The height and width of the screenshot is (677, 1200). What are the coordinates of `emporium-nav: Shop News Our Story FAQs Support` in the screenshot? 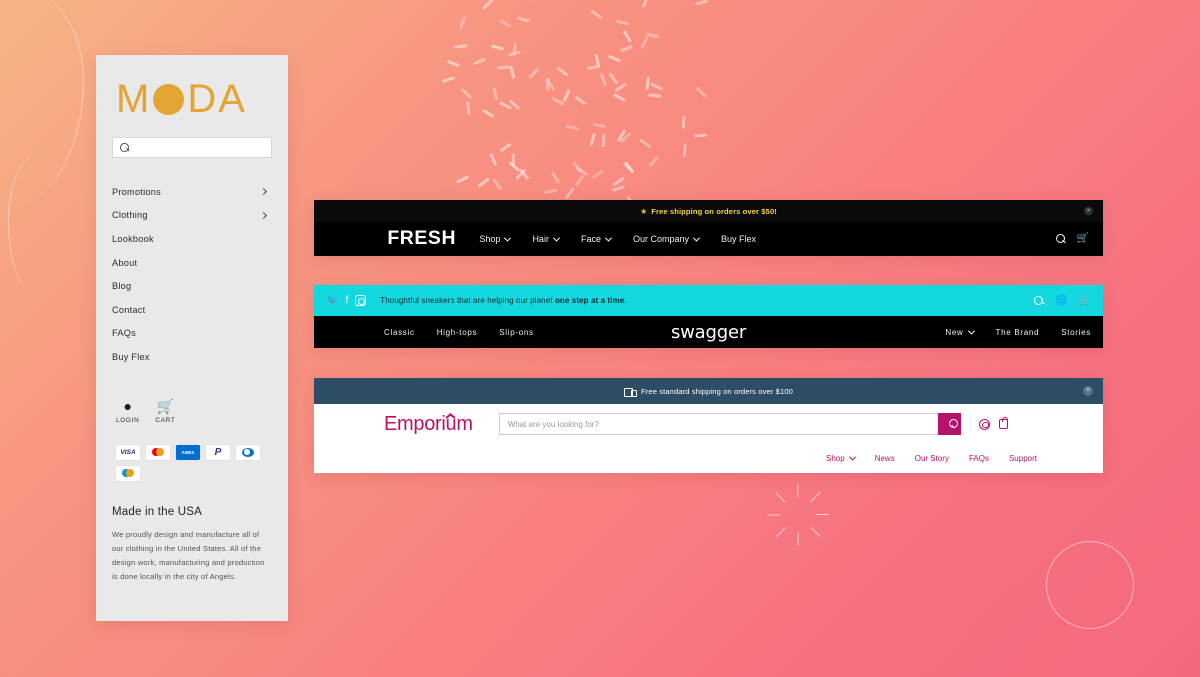 It's located at (708, 458).